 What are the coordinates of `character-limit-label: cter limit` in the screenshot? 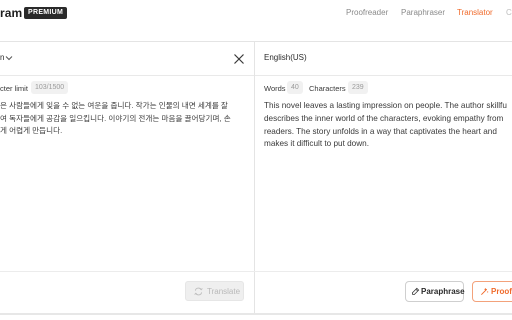 It's located at (14, 88).